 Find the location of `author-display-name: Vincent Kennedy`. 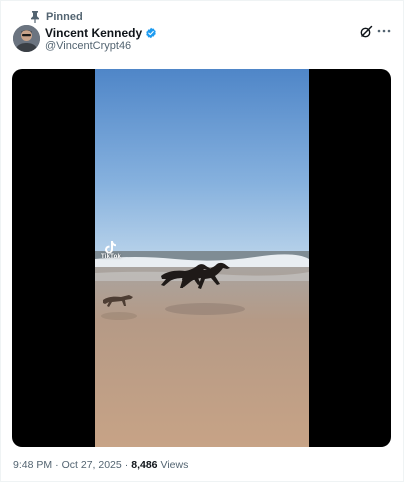

author-display-name: Vincent Kennedy is located at coordinates (93, 33).